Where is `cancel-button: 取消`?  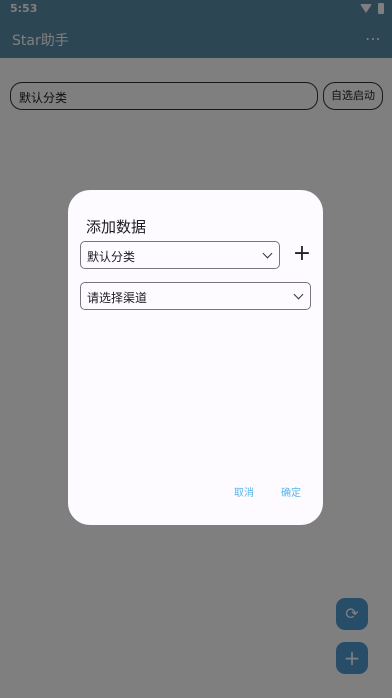
cancel-button: 取消 is located at coordinates (244, 491).